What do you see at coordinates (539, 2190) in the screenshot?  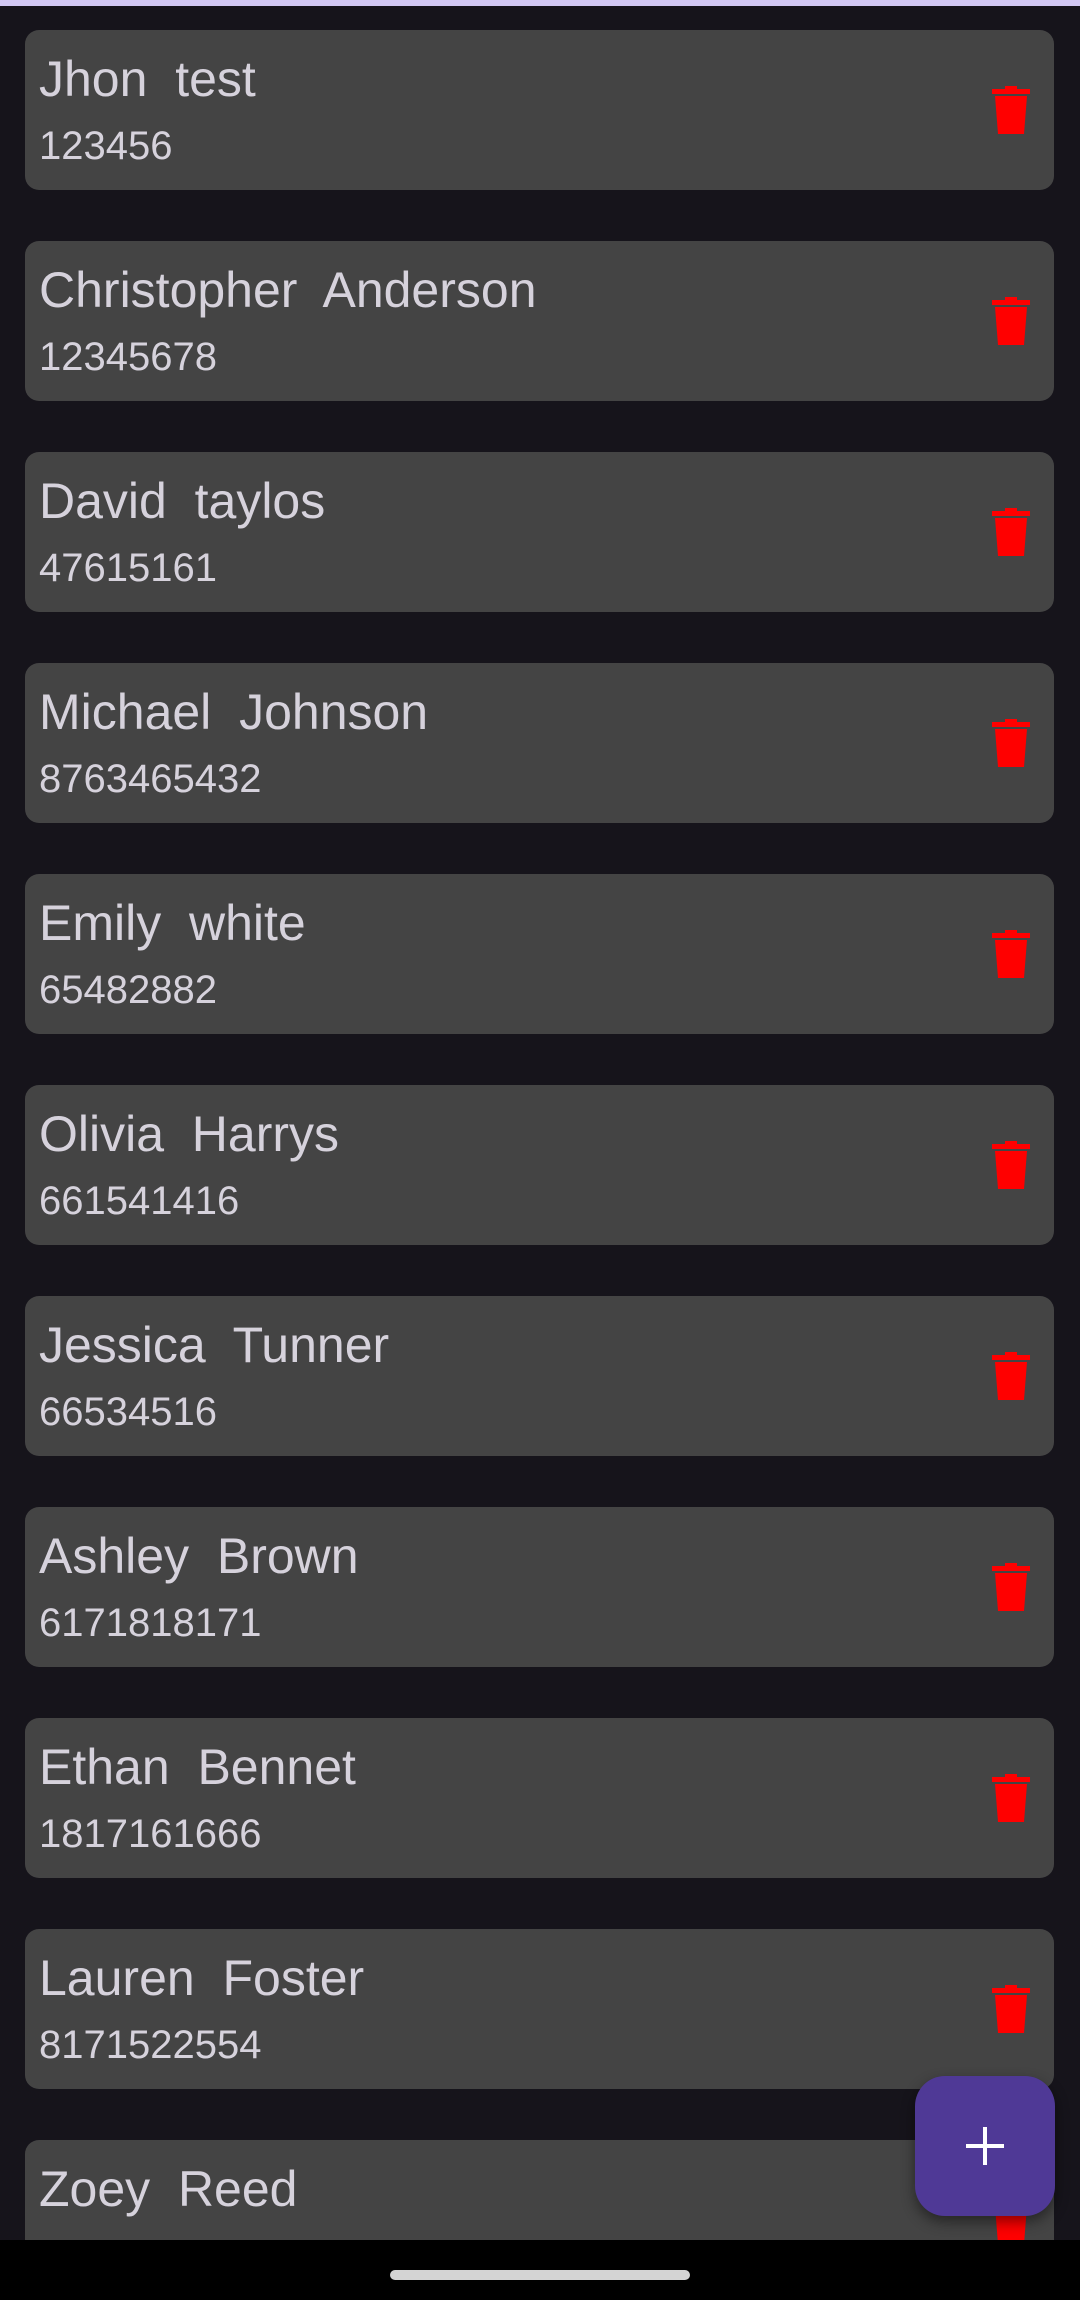 I see `contact-card: Zoey Reed` at bounding box center [539, 2190].